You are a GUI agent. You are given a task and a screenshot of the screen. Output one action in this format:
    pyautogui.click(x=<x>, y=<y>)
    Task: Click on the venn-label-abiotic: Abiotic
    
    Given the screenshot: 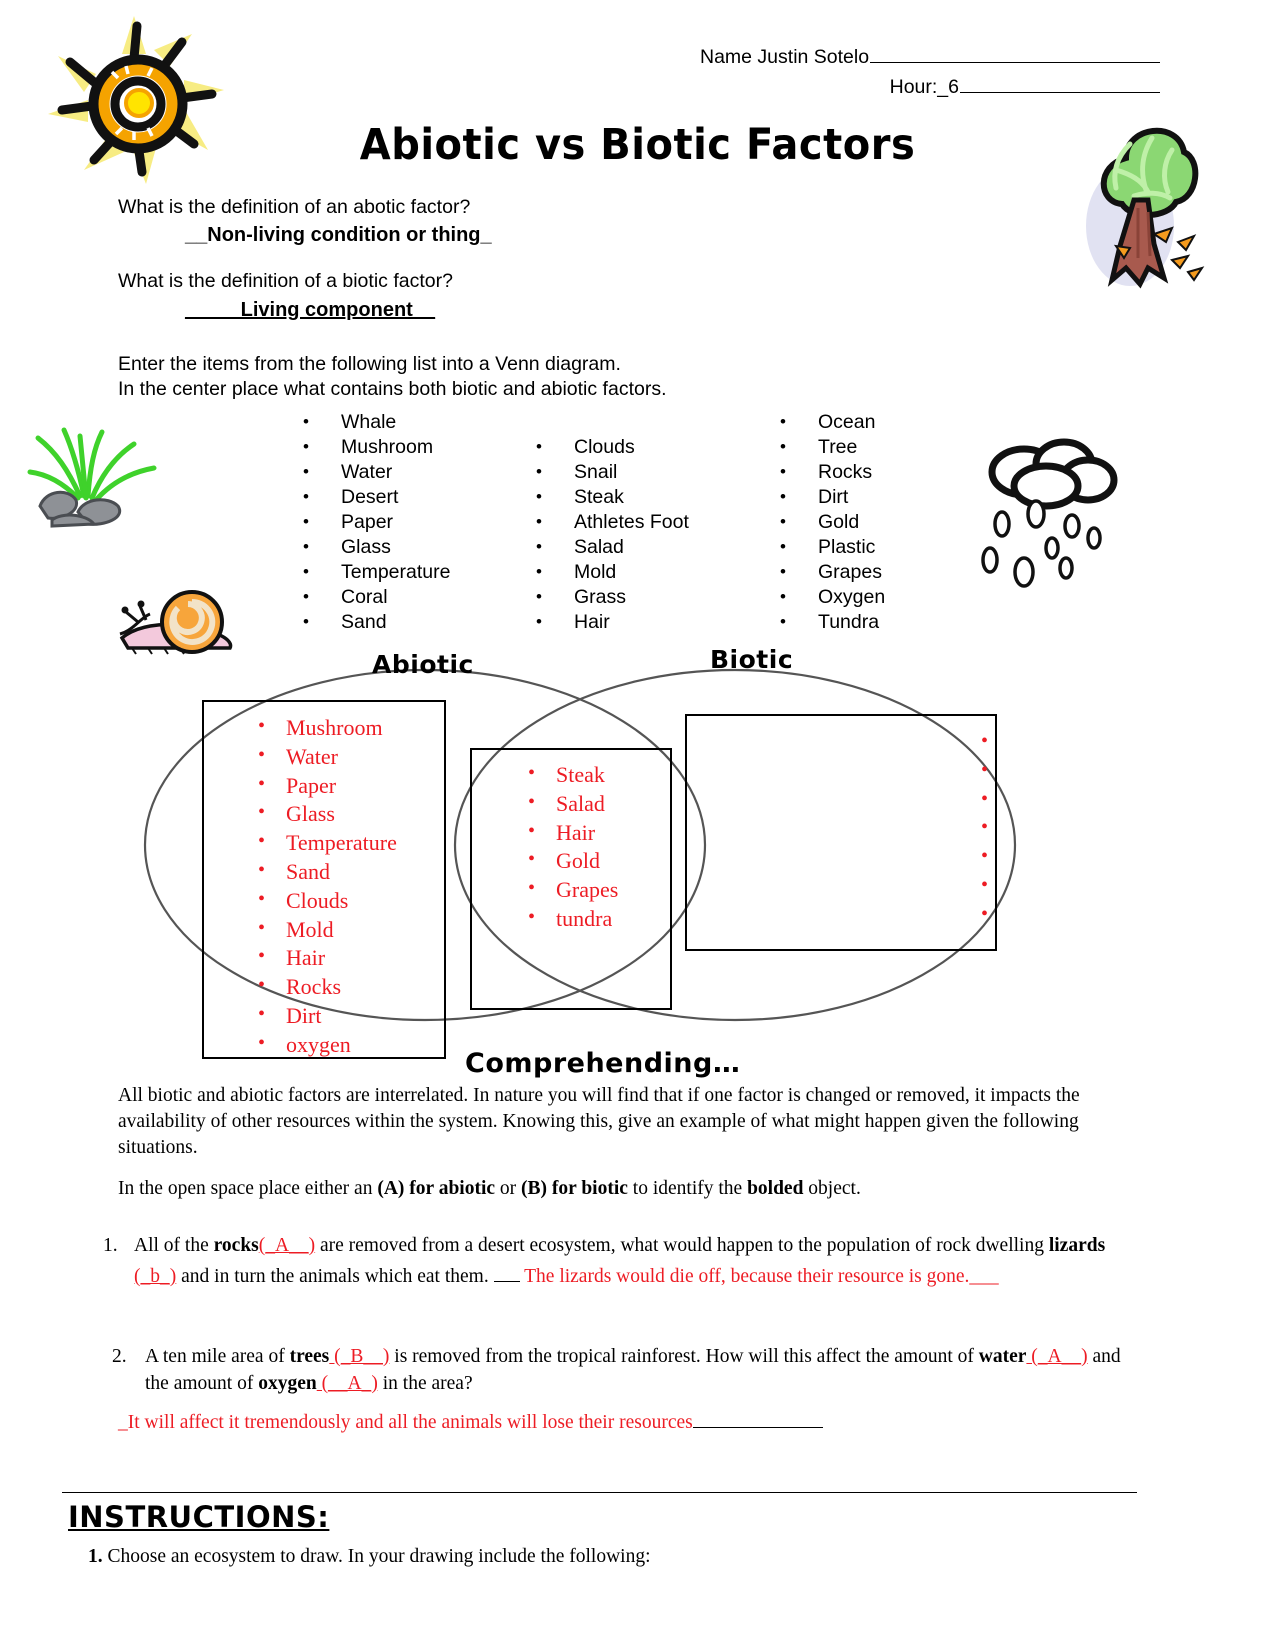 What is the action you would take?
    pyautogui.click(x=423, y=664)
    